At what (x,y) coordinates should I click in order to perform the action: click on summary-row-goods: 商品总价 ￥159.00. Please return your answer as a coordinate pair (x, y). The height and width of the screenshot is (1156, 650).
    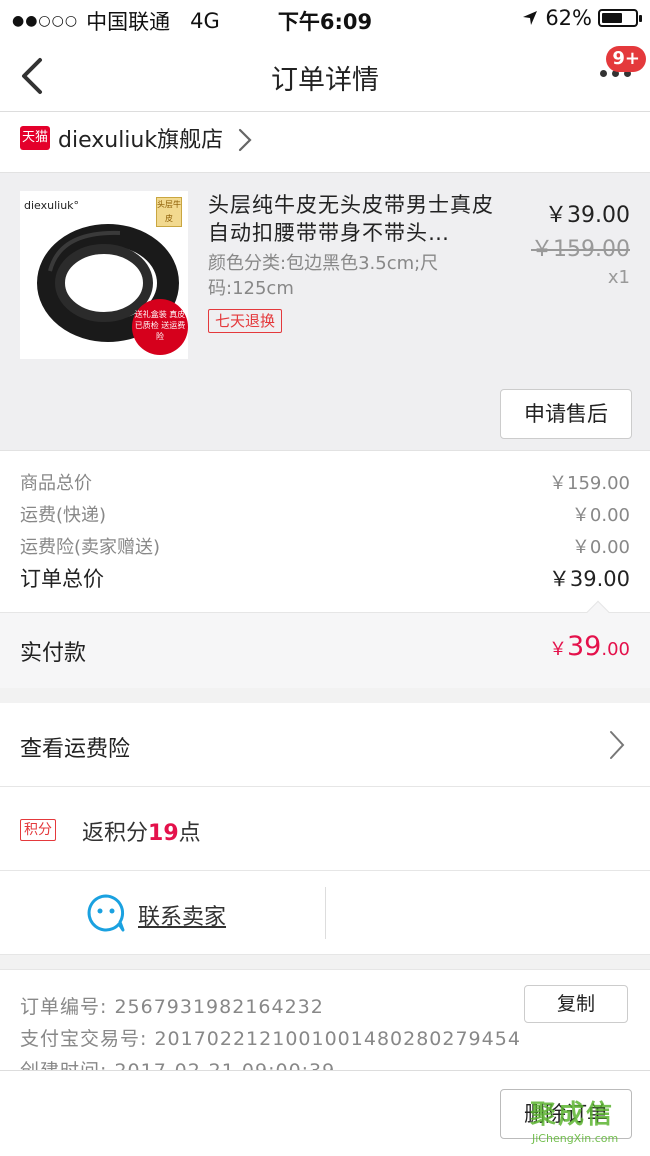
    Looking at the image, I should click on (325, 484).